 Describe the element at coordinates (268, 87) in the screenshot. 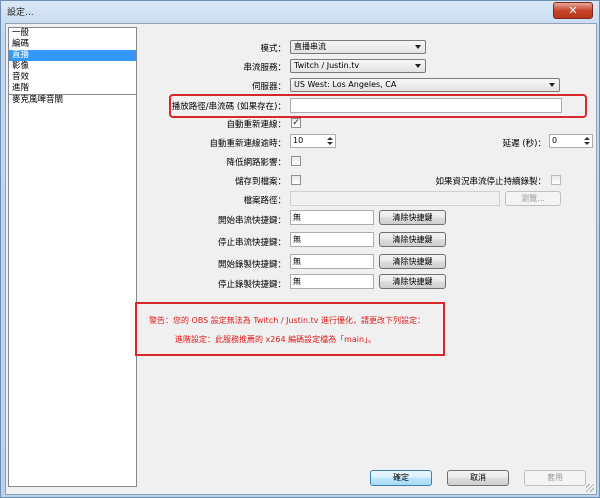

I see `server-label: 伺服器：` at that location.